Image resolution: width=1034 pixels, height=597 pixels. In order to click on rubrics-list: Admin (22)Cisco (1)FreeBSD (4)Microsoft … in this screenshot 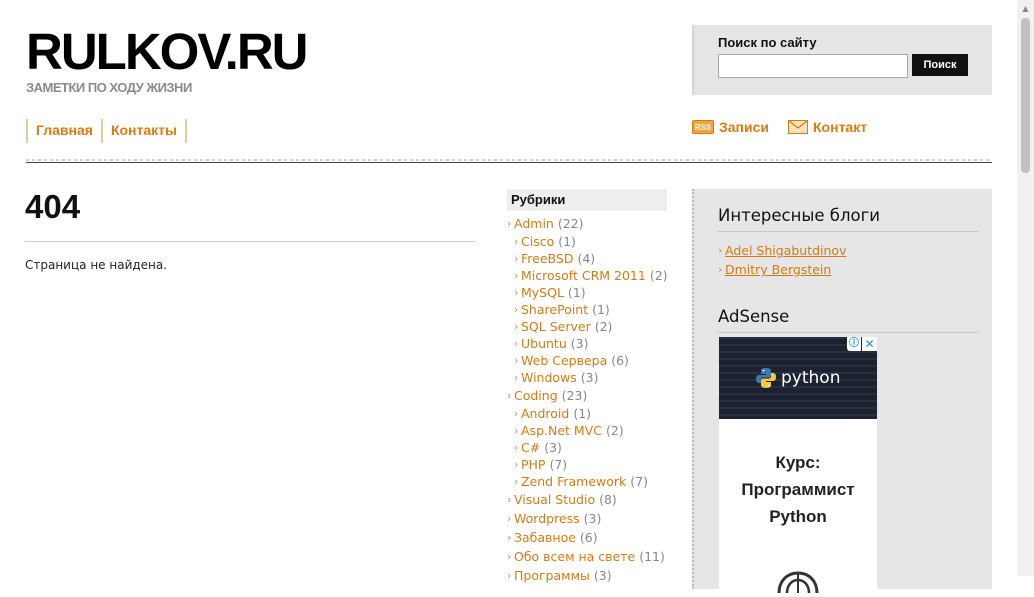, I will do `click(592, 399)`.